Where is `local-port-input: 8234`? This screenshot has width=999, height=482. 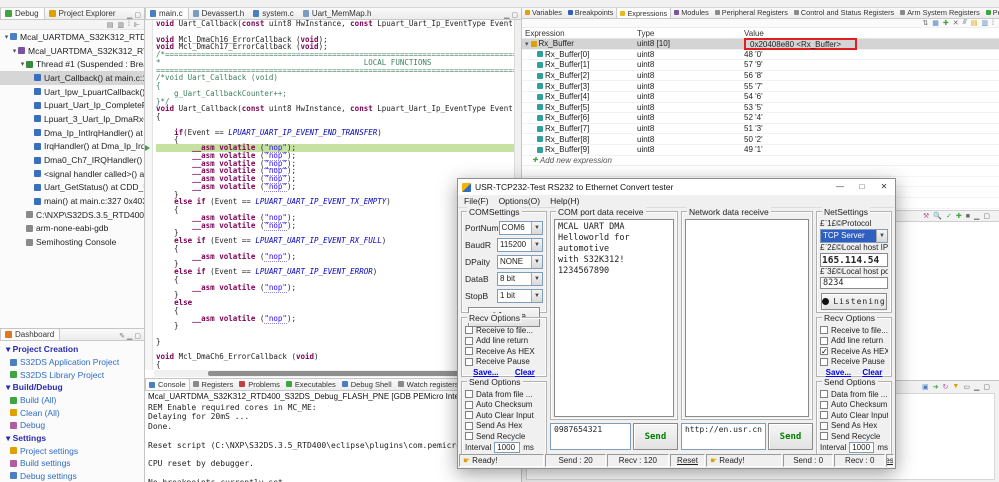
local-port-input: 8234 is located at coordinates (854, 283).